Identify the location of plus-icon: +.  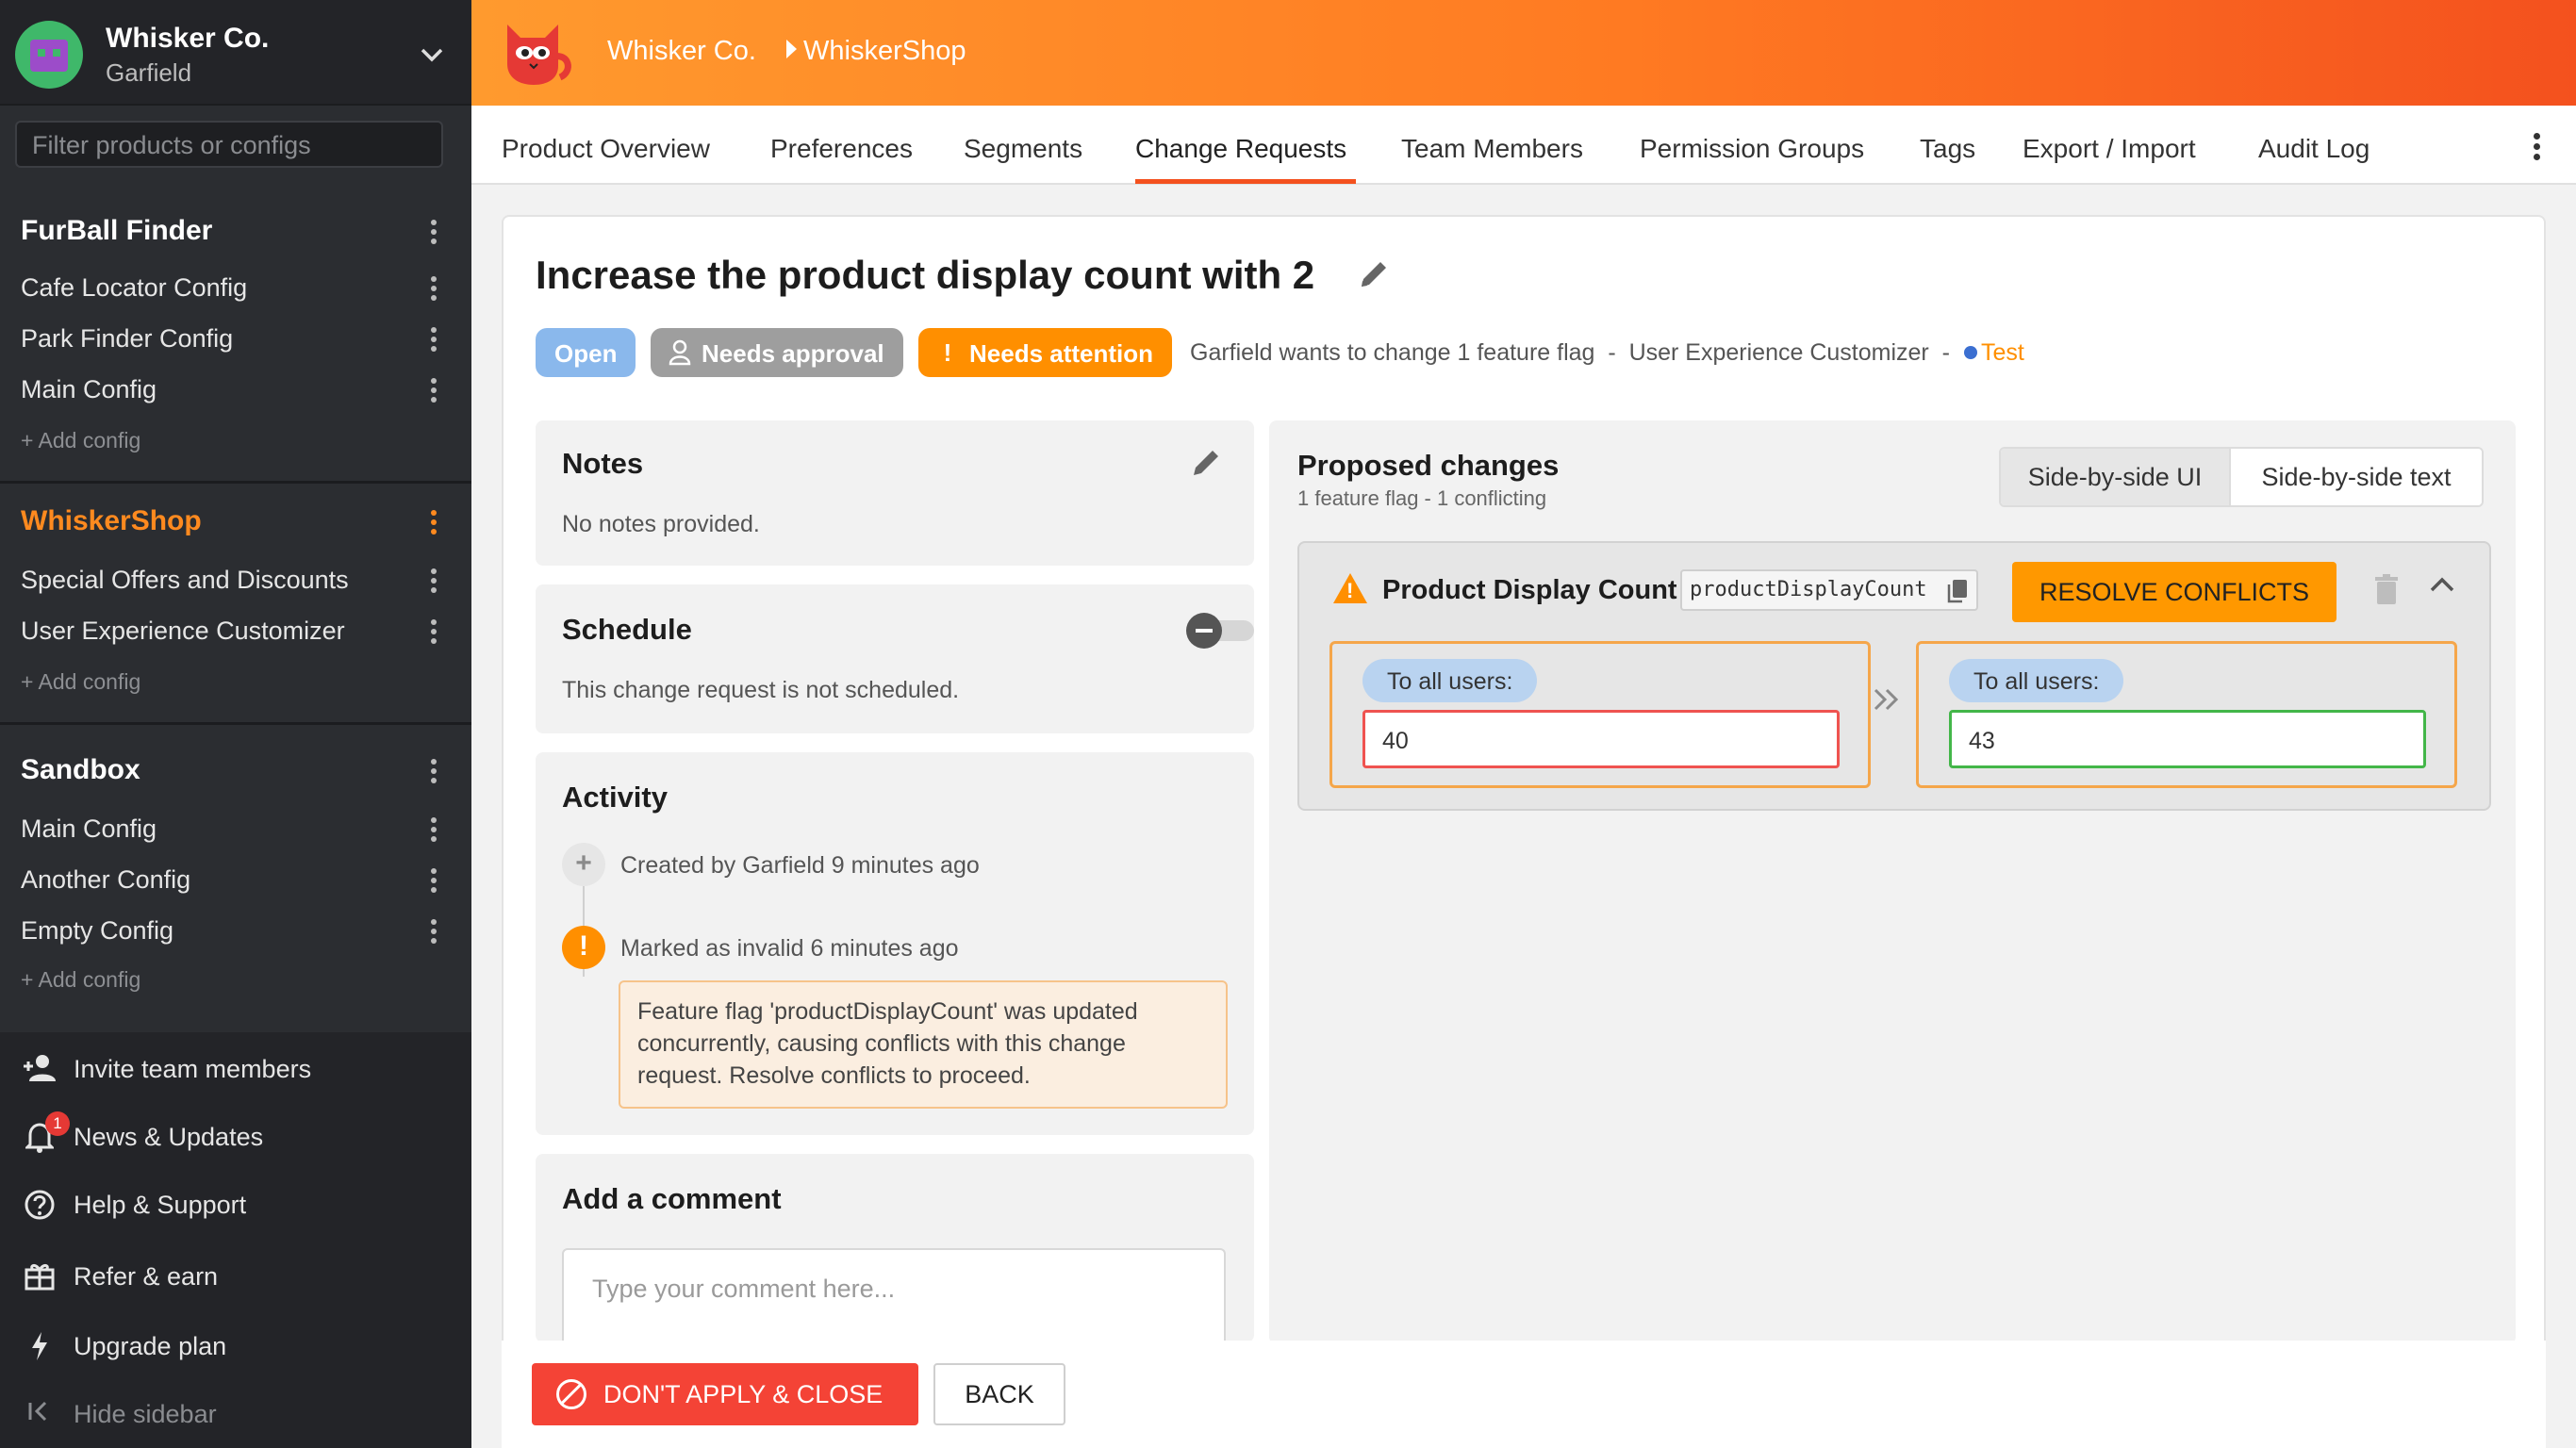
(583, 864).